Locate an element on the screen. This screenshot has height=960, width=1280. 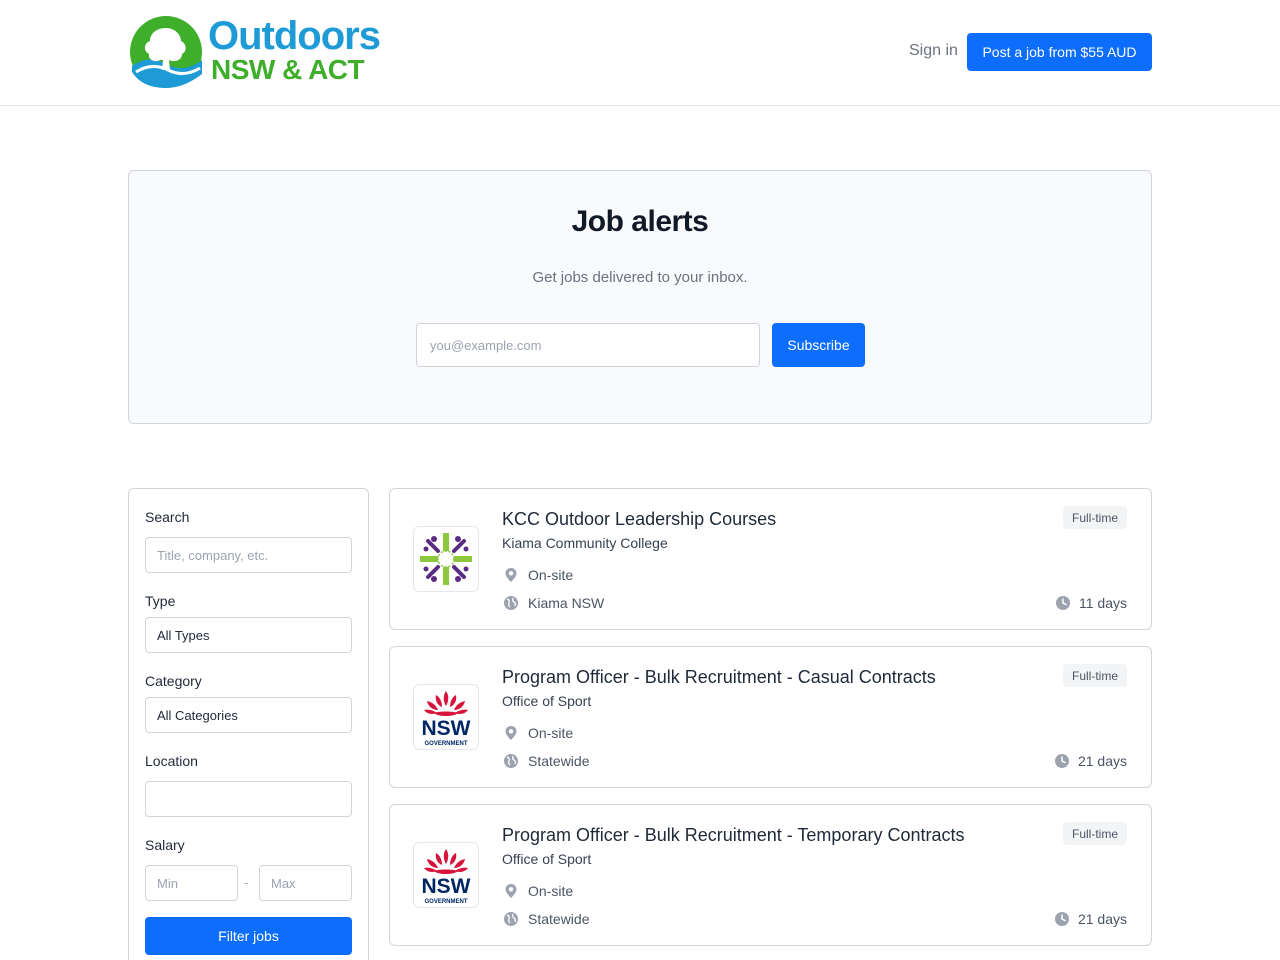
location-input is located at coordinates (248, 799).